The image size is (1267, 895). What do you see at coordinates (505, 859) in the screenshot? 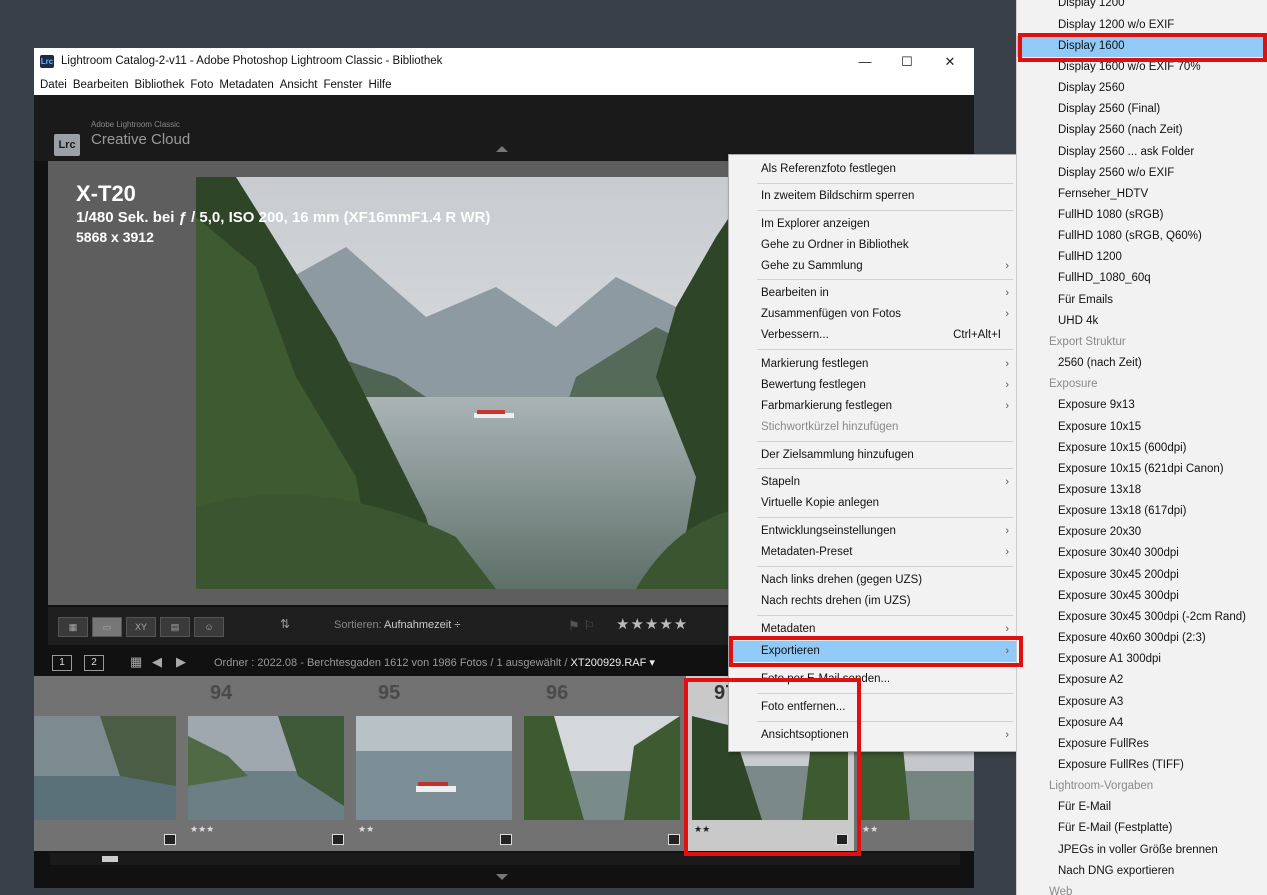
I see `filmstrip-scrollbar` at bounding box center [505, 859].